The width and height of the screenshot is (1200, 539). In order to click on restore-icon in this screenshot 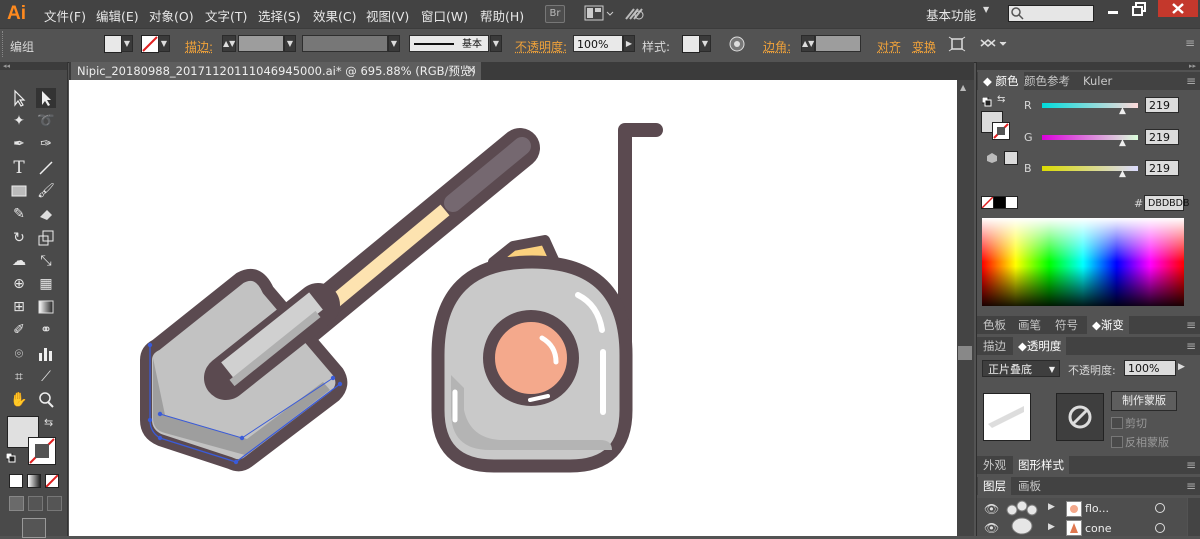, I will do `click(1139, 9)`.